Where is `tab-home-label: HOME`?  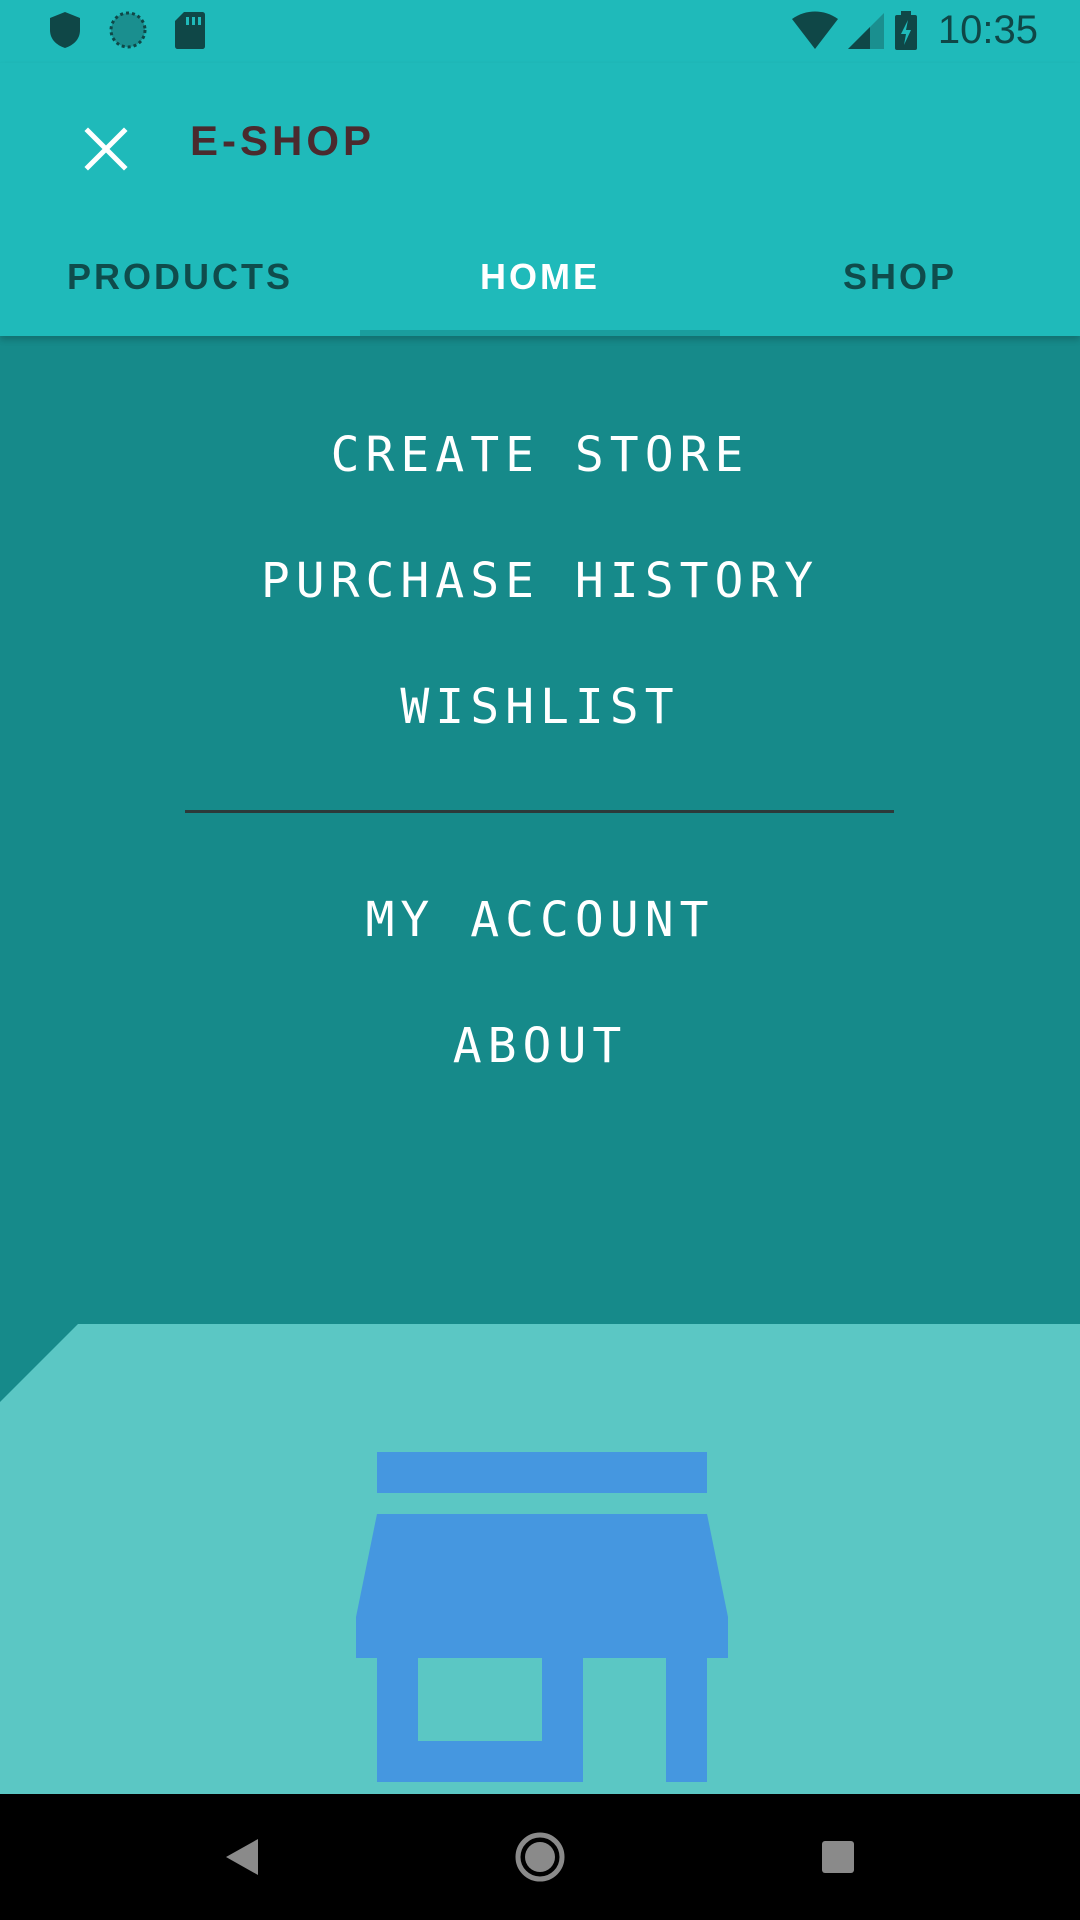
tab-home-label: HOME is located at coordinates (540, 276).